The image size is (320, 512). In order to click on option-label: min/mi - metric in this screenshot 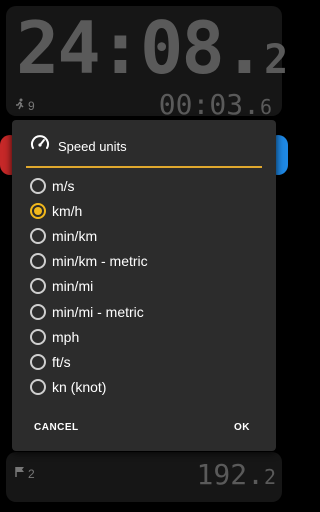, I will do `click(98, 312)`.